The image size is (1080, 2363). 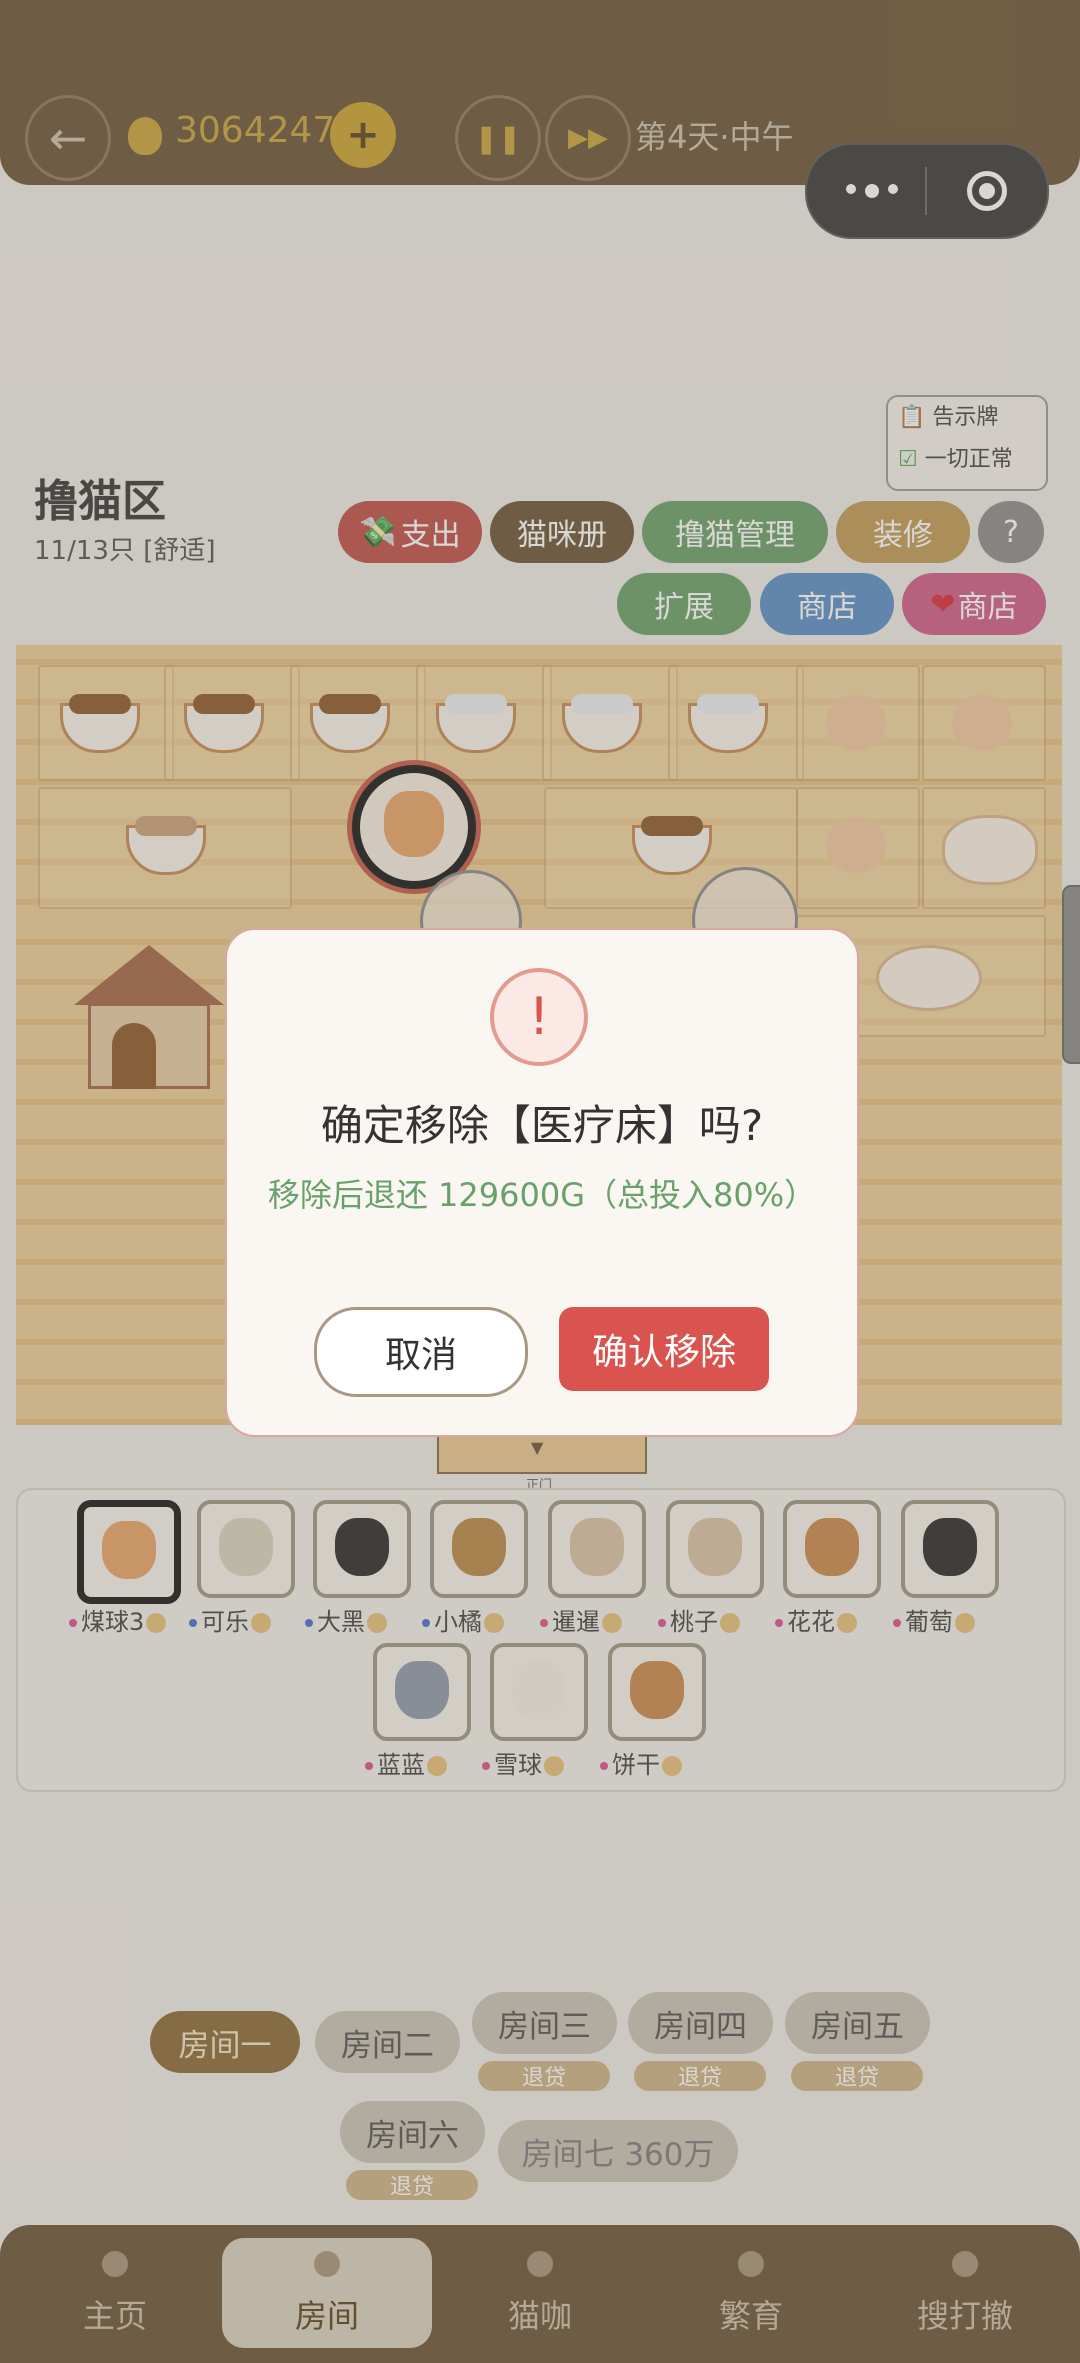 I want to click on cancel-button: 取消, so click(x=421, y=1352).